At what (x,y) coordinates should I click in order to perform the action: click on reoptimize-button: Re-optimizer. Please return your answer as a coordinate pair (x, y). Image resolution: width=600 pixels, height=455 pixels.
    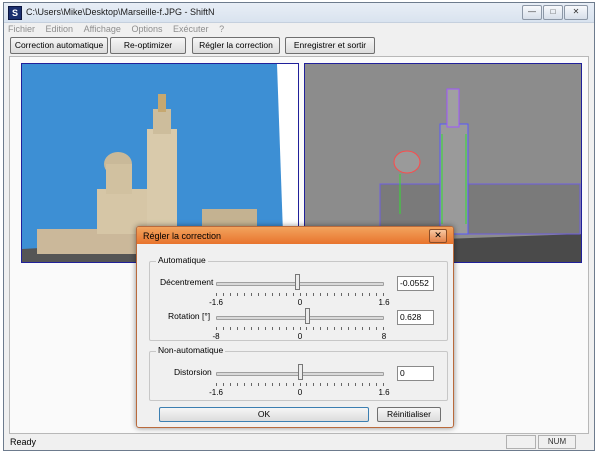
    Looking at the image, I should click on (148, 45).